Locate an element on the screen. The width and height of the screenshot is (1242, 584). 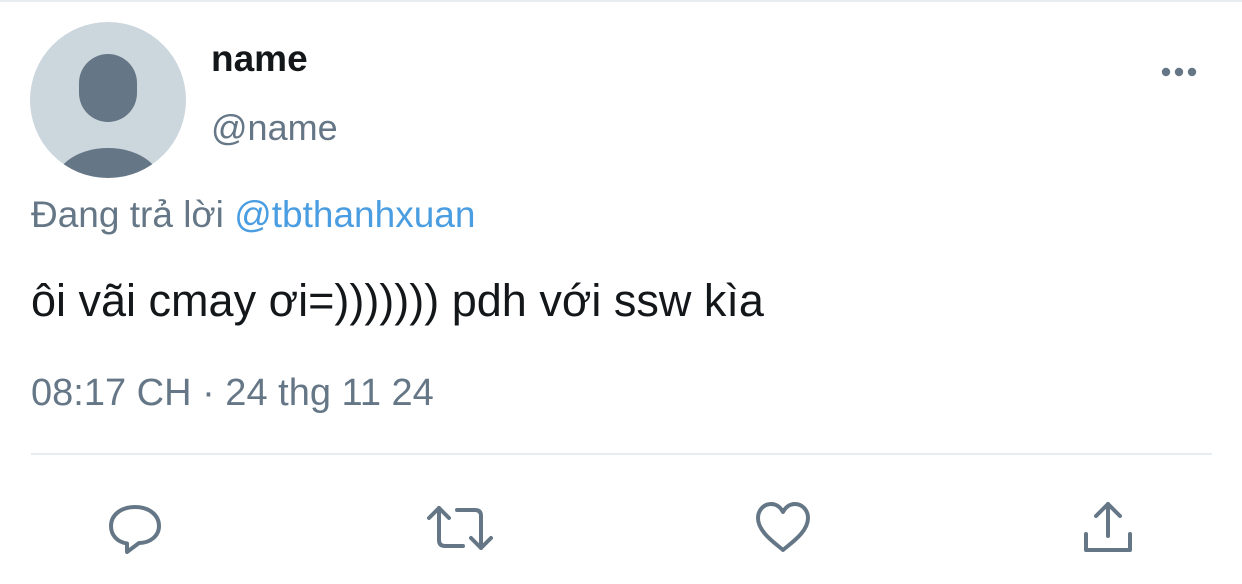
share-button is located at coordinates (1108, 528).